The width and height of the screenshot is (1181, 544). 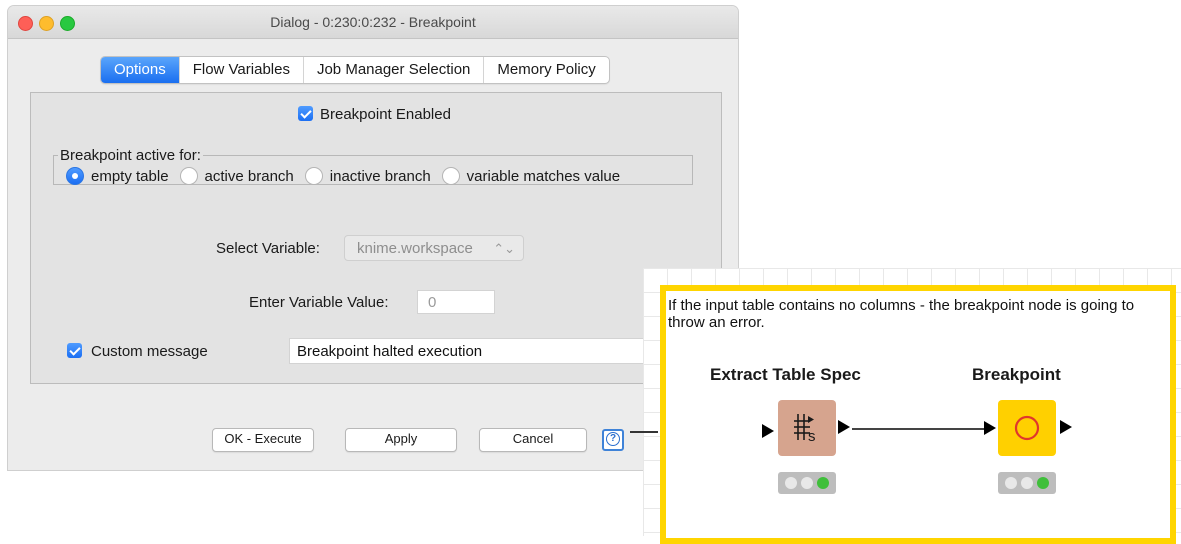 What do you see at coordinates (415, 248) in the screenshot?
I see `select-variable-value: knime.workspace` at bounding box center [415, 248].